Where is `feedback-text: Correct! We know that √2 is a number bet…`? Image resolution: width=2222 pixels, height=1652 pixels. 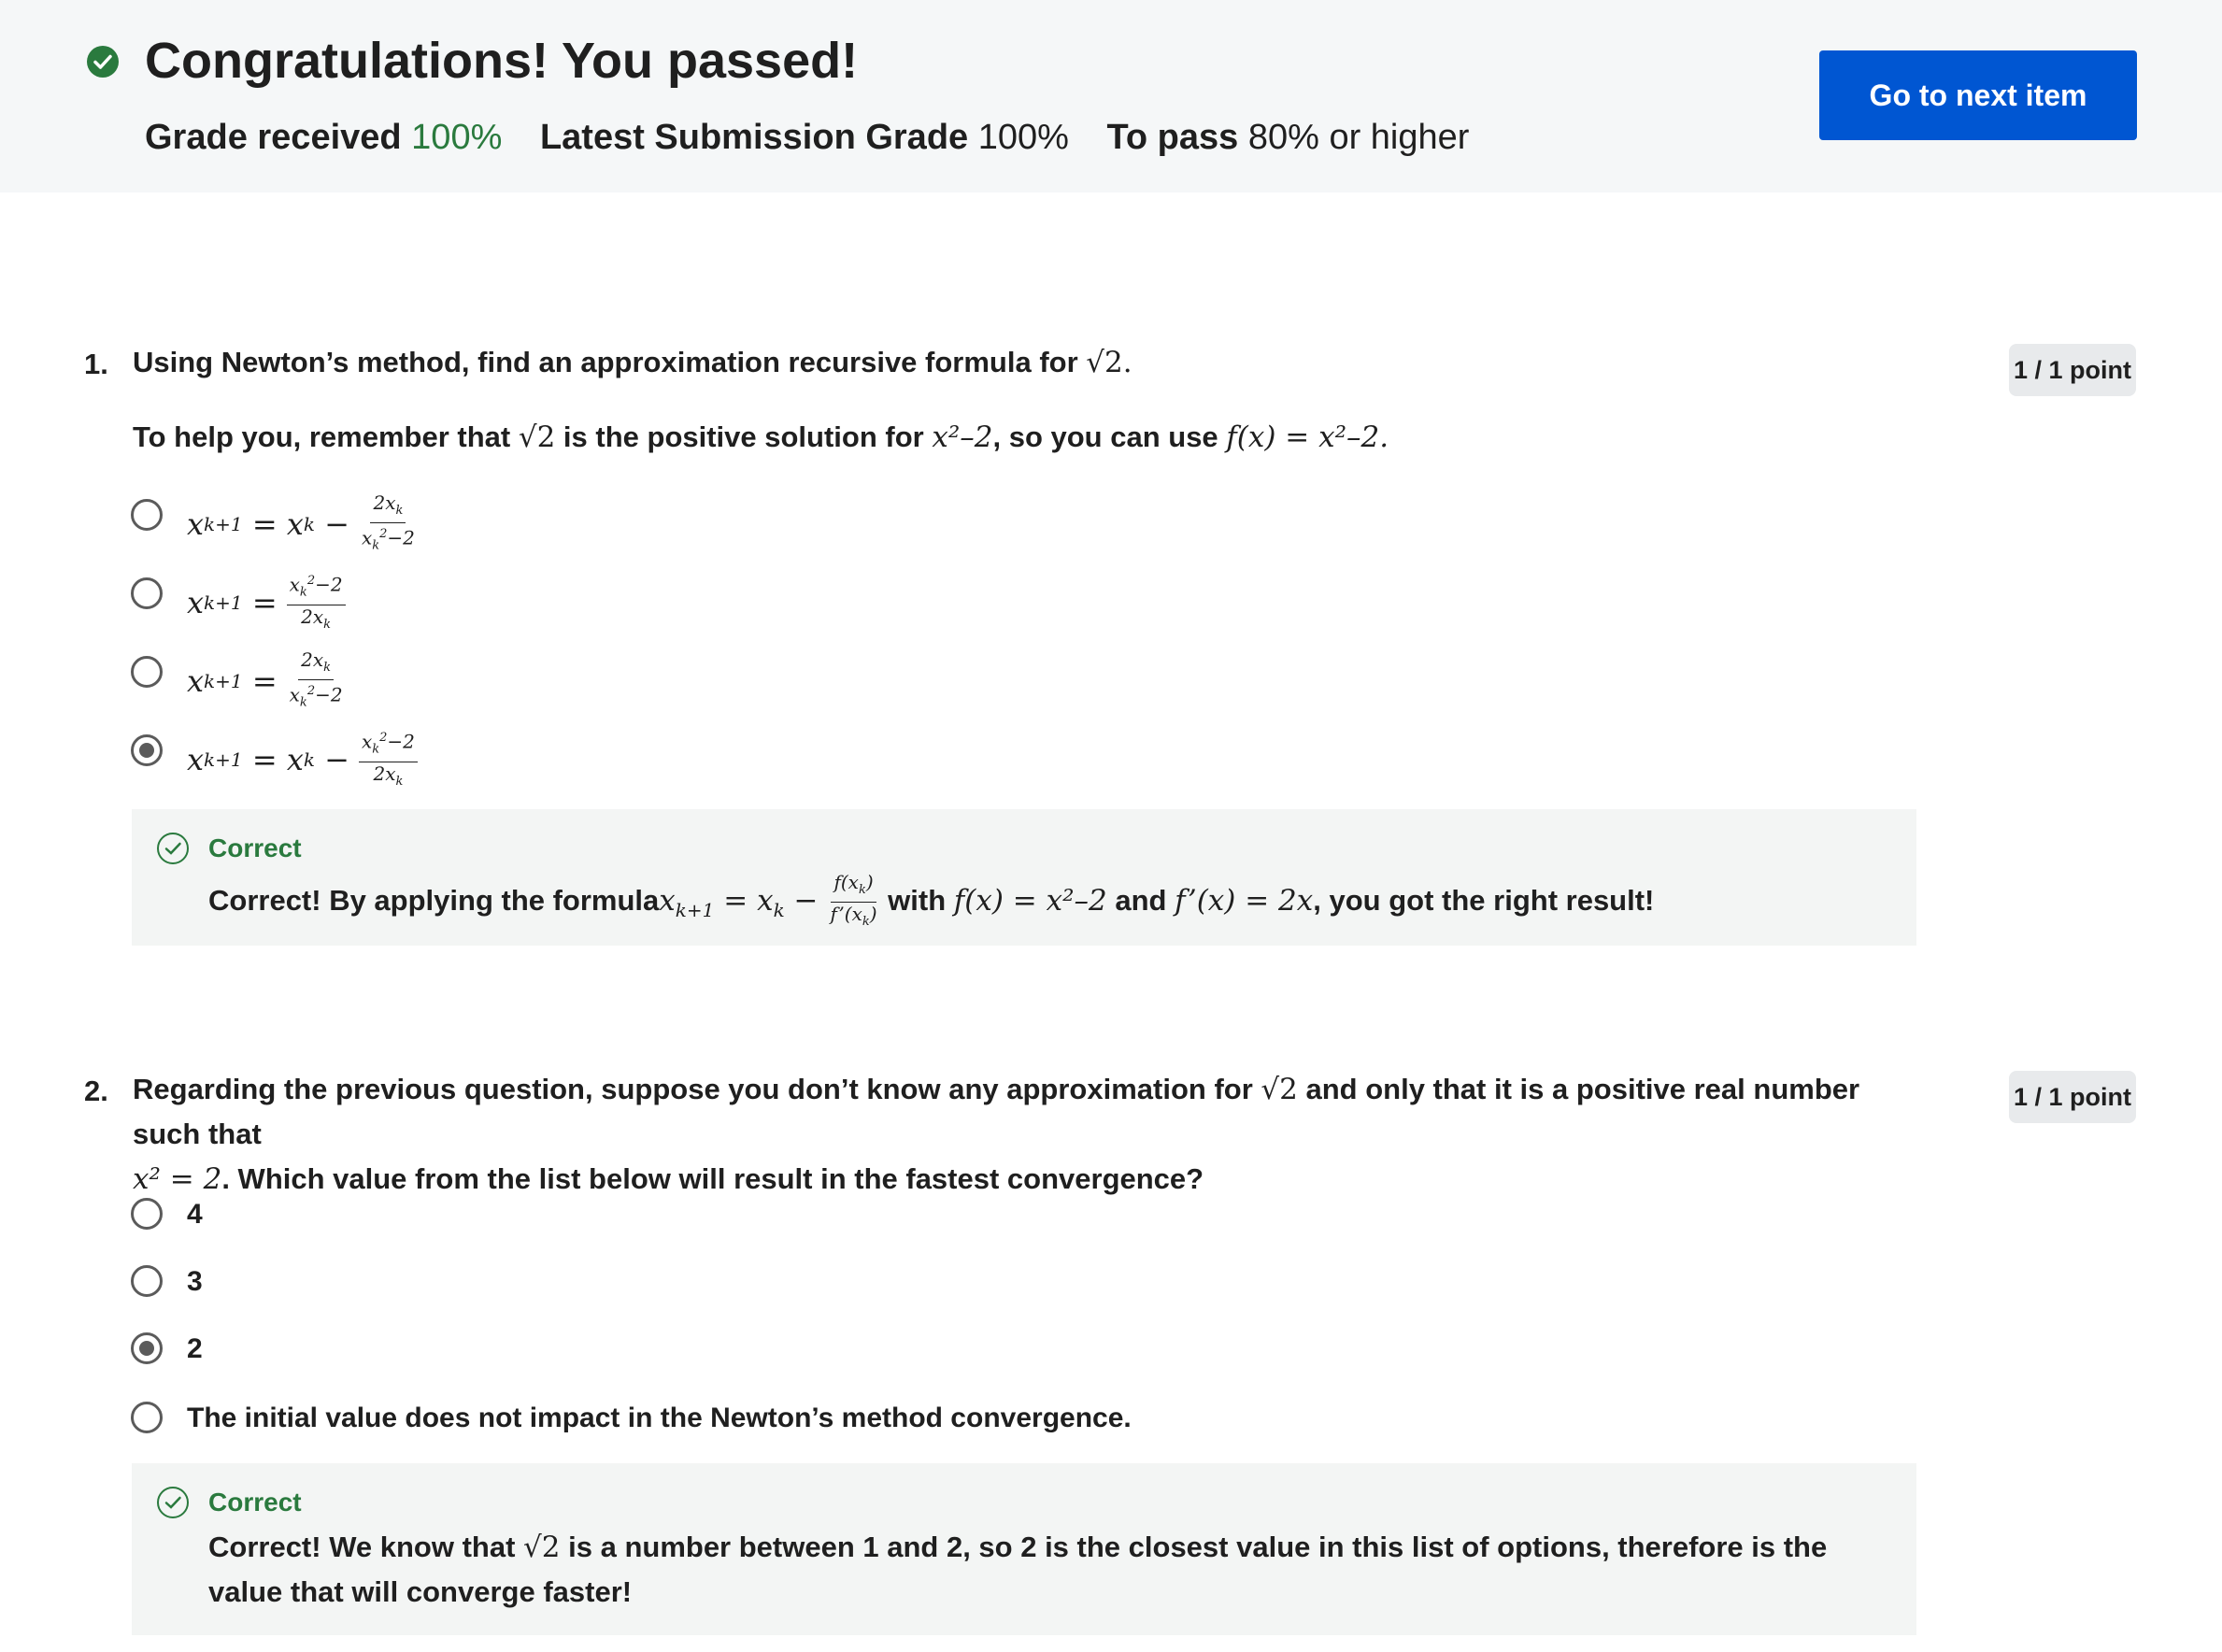 feedback-text: Correct! We know that √2 is a number bet… is located at coordinates (1048, 1570).